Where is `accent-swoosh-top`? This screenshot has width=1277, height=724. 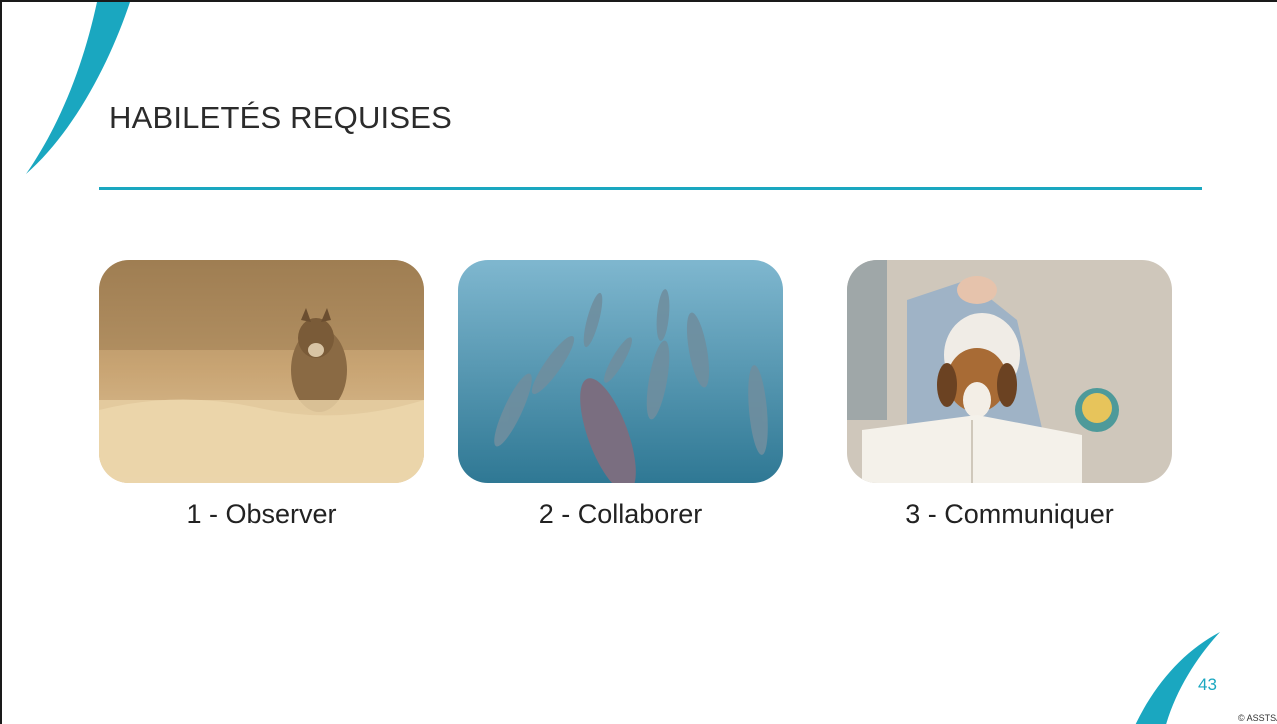 accent-swoosh-top is located at coordinates (78, 88).